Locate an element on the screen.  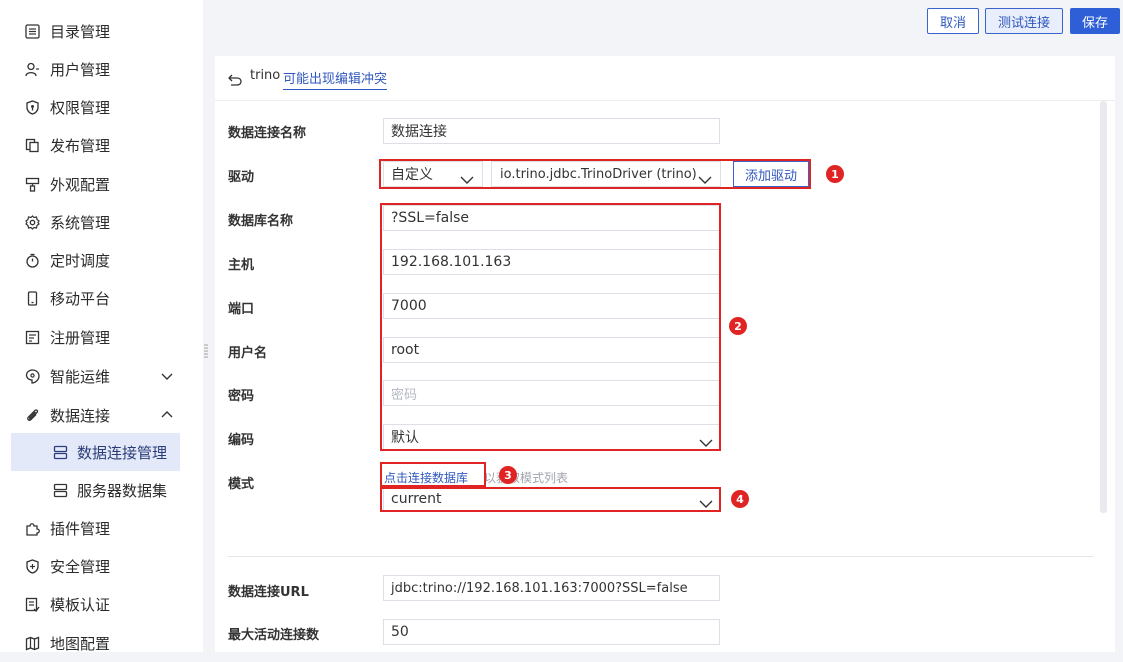
gear-icon is located at coordinates (32, 222).